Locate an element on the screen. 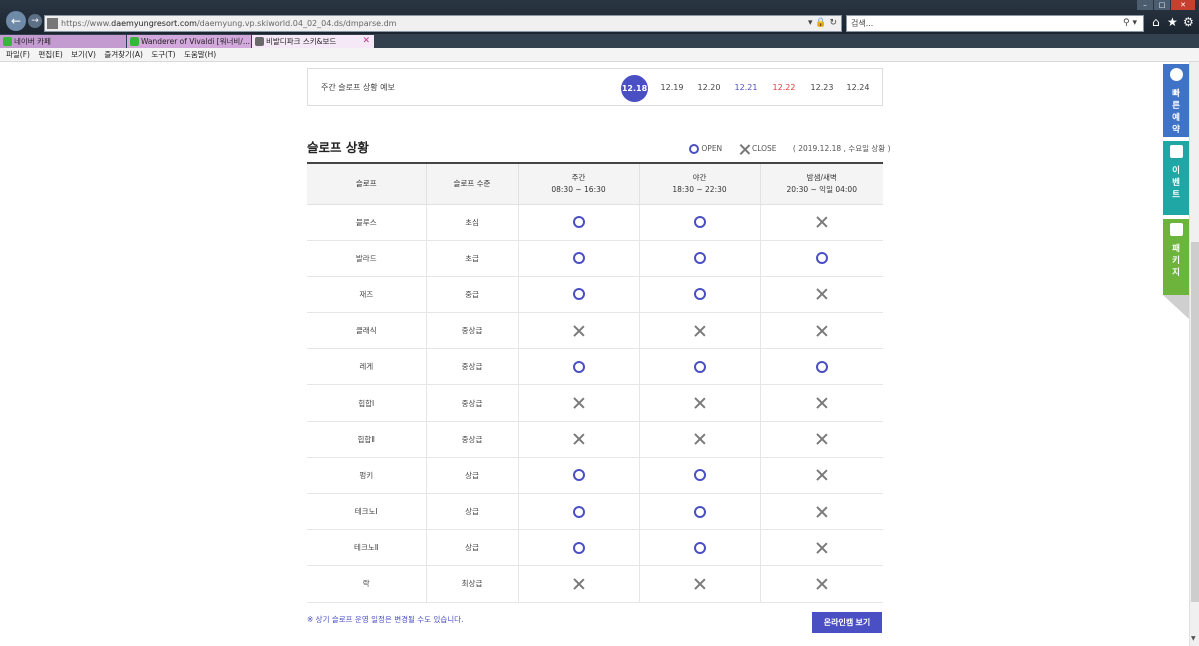 The height and width of the screenshot is (646, 1199). menu-file: 파일(F) is located at coordinates (18, 55).